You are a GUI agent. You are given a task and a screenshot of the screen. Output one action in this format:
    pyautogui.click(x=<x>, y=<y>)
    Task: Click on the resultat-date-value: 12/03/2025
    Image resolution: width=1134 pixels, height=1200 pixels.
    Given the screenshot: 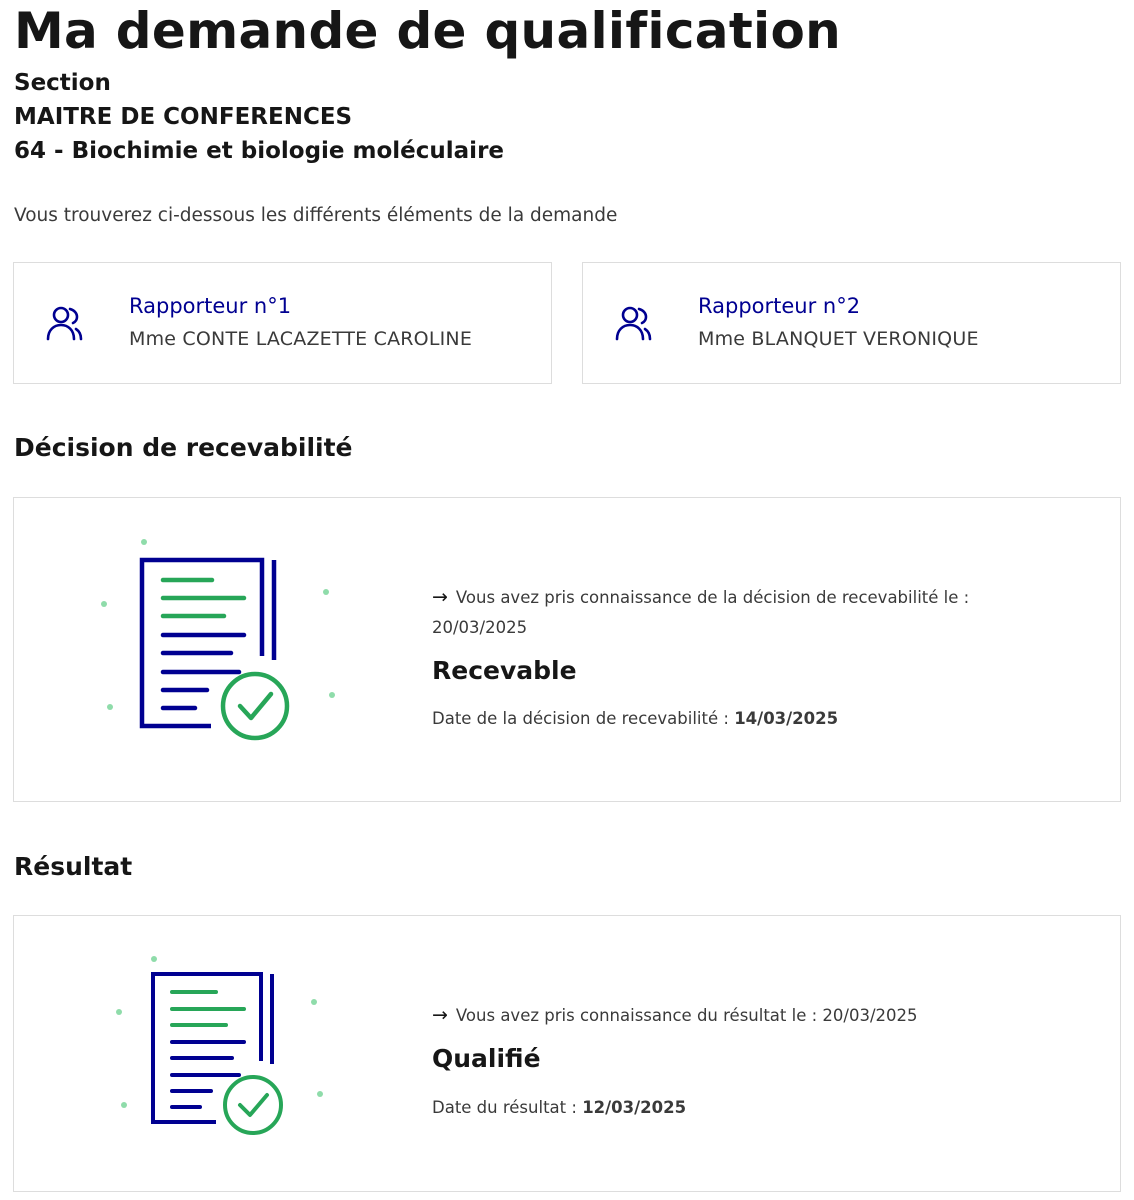 What is the action you would take?
    pyautogui.click(x=634, y=1107)
    